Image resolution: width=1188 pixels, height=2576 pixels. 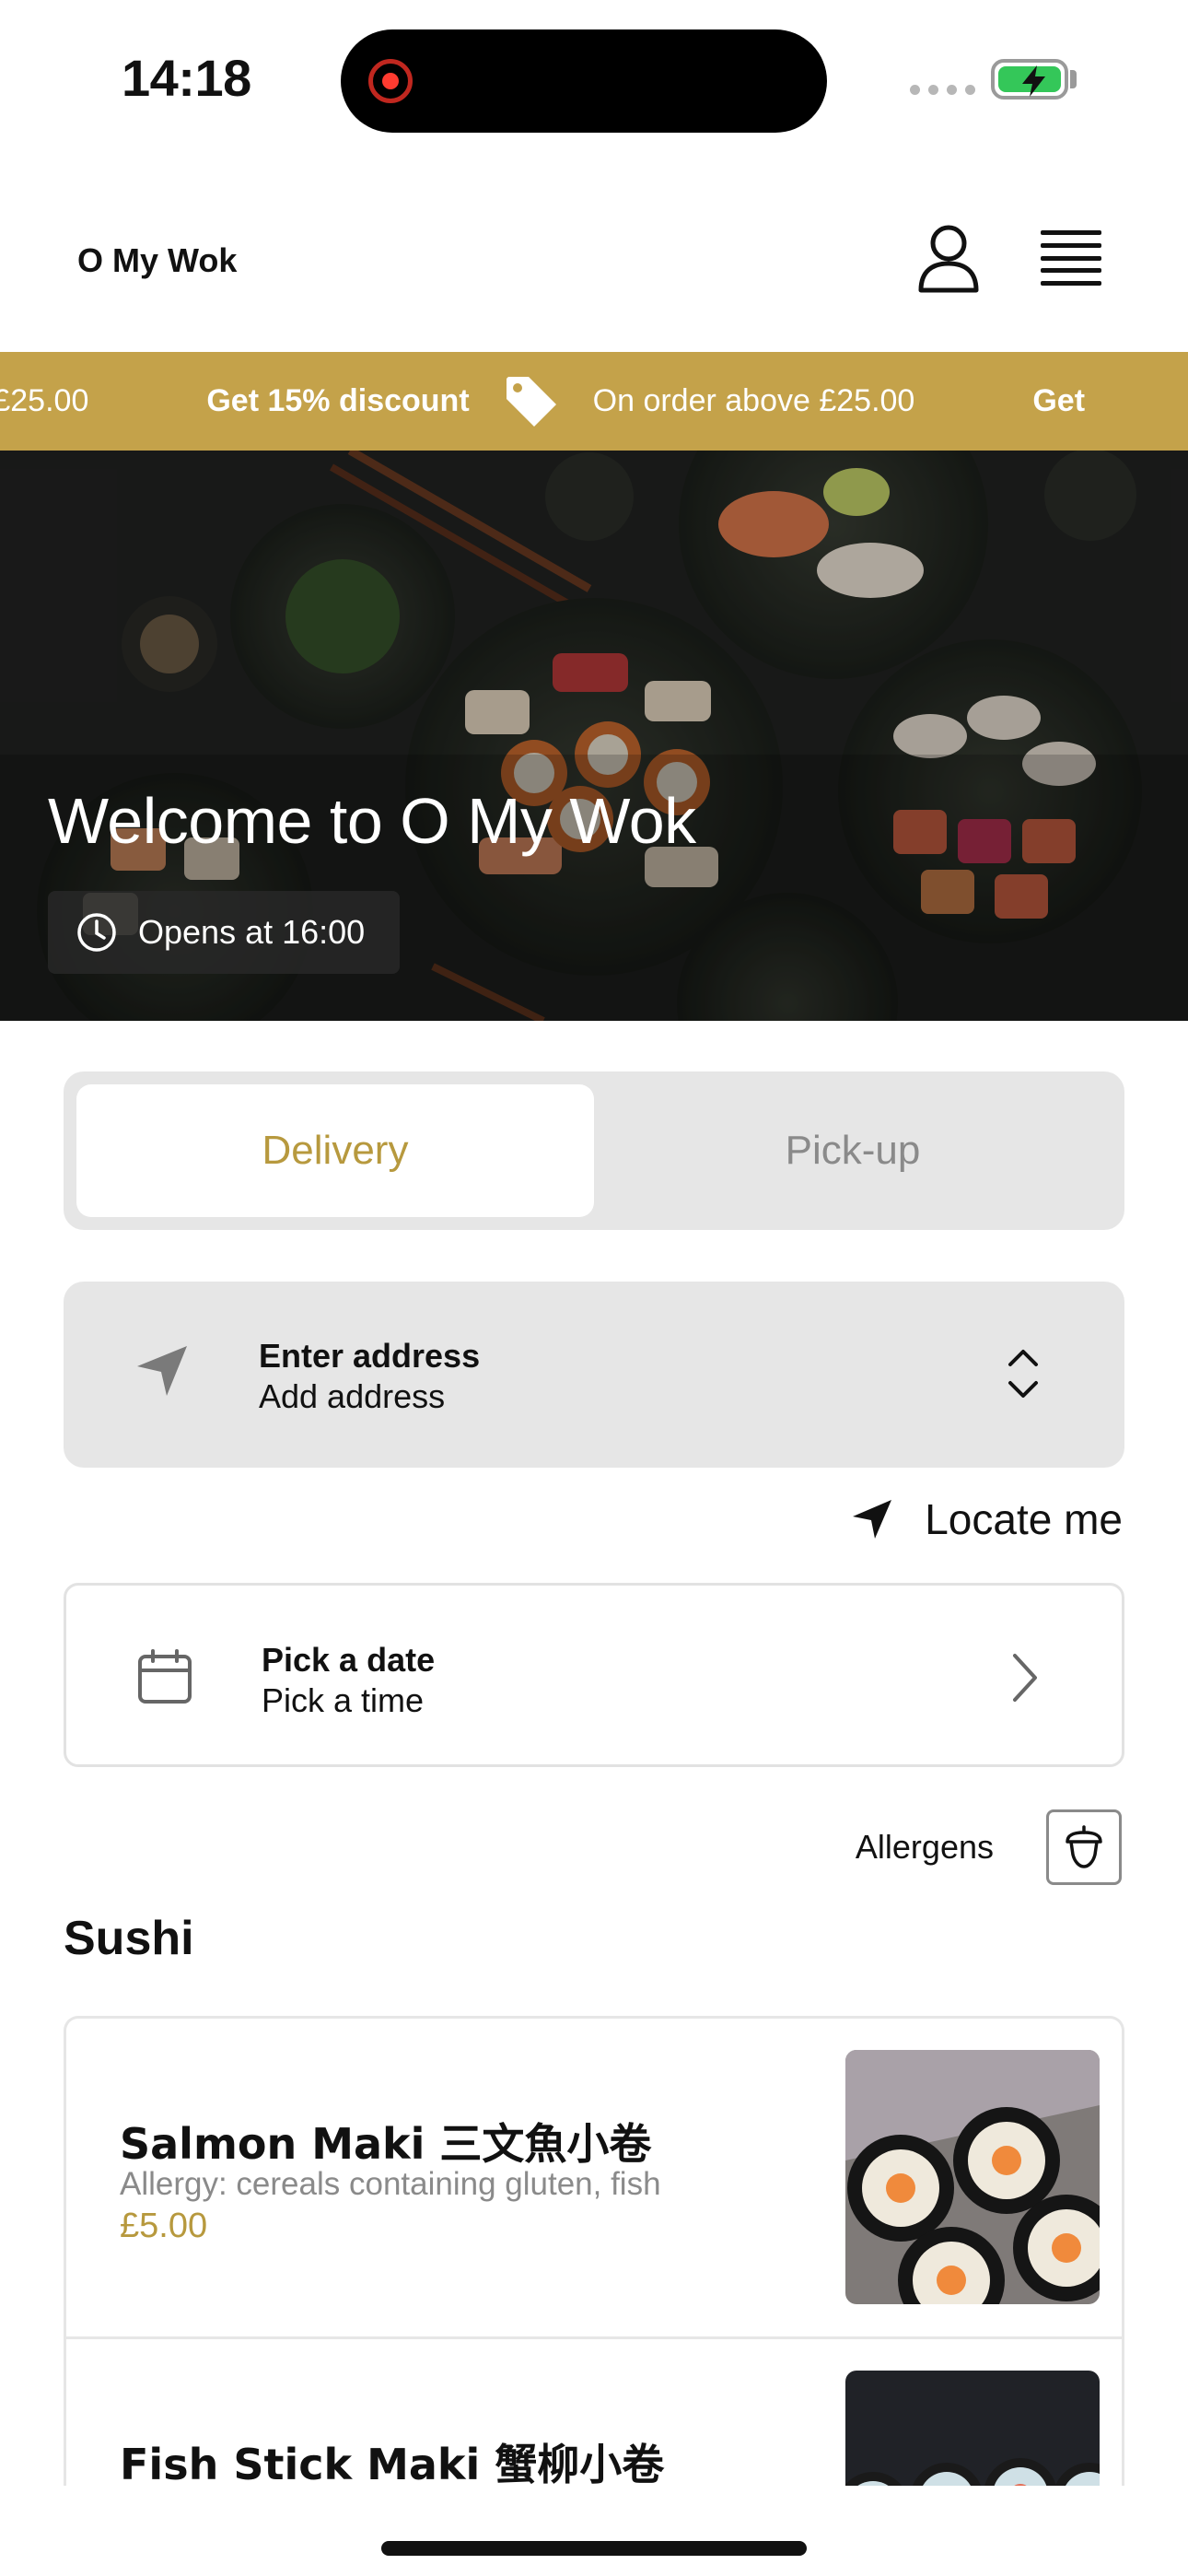 I want to click on allergens-button, so click(x=1084, y=1847).